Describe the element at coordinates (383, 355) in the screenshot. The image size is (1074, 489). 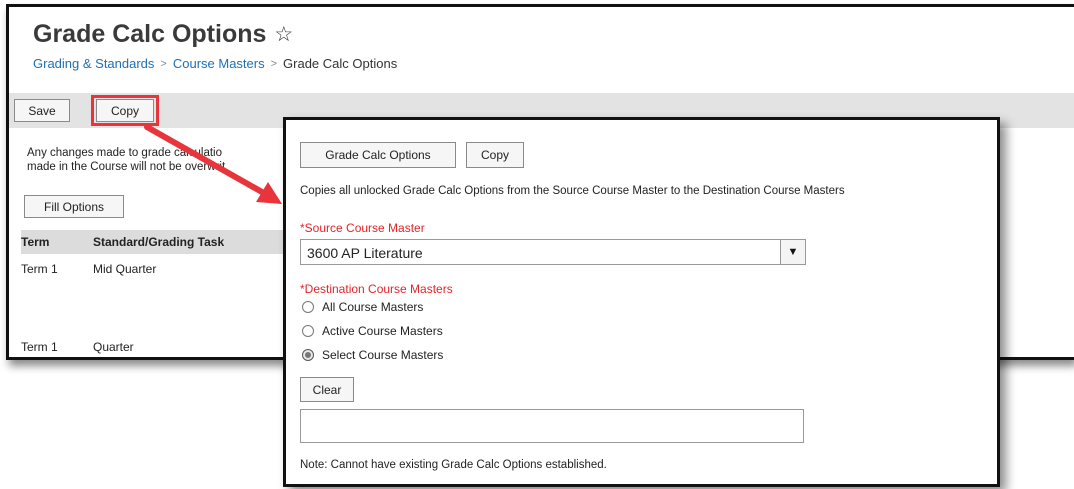
I see `radio-label: Select Course Masters` at that location.